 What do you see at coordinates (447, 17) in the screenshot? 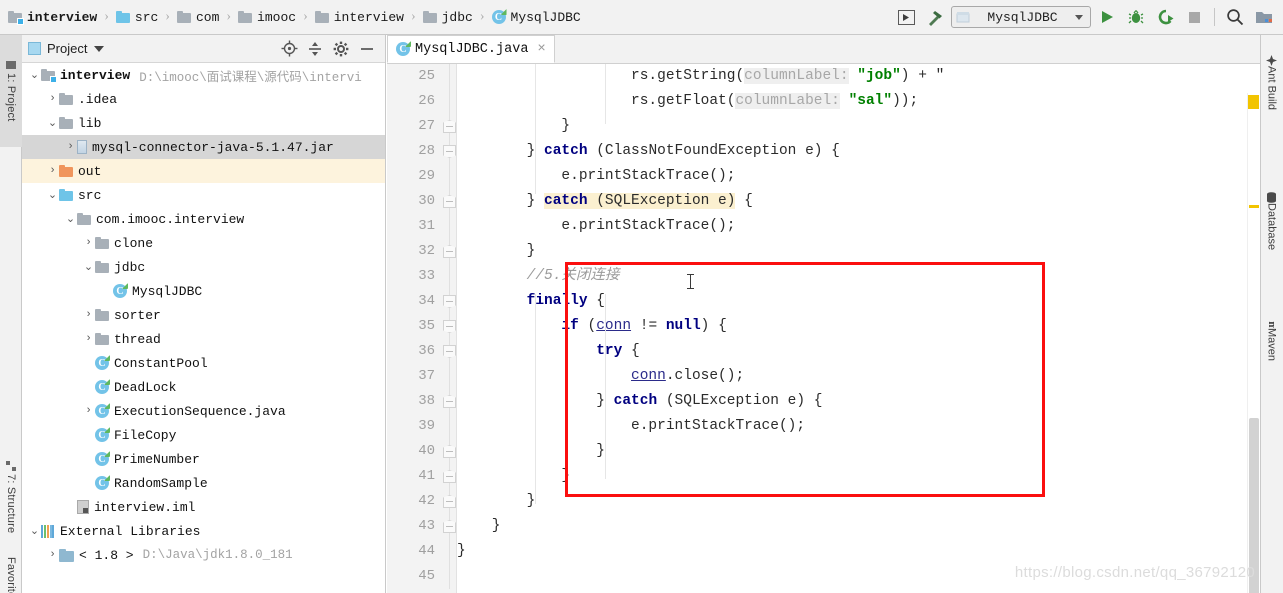
I see `breadcrumb-item-jdbc: jdbc` at bounding box center [447, 17].